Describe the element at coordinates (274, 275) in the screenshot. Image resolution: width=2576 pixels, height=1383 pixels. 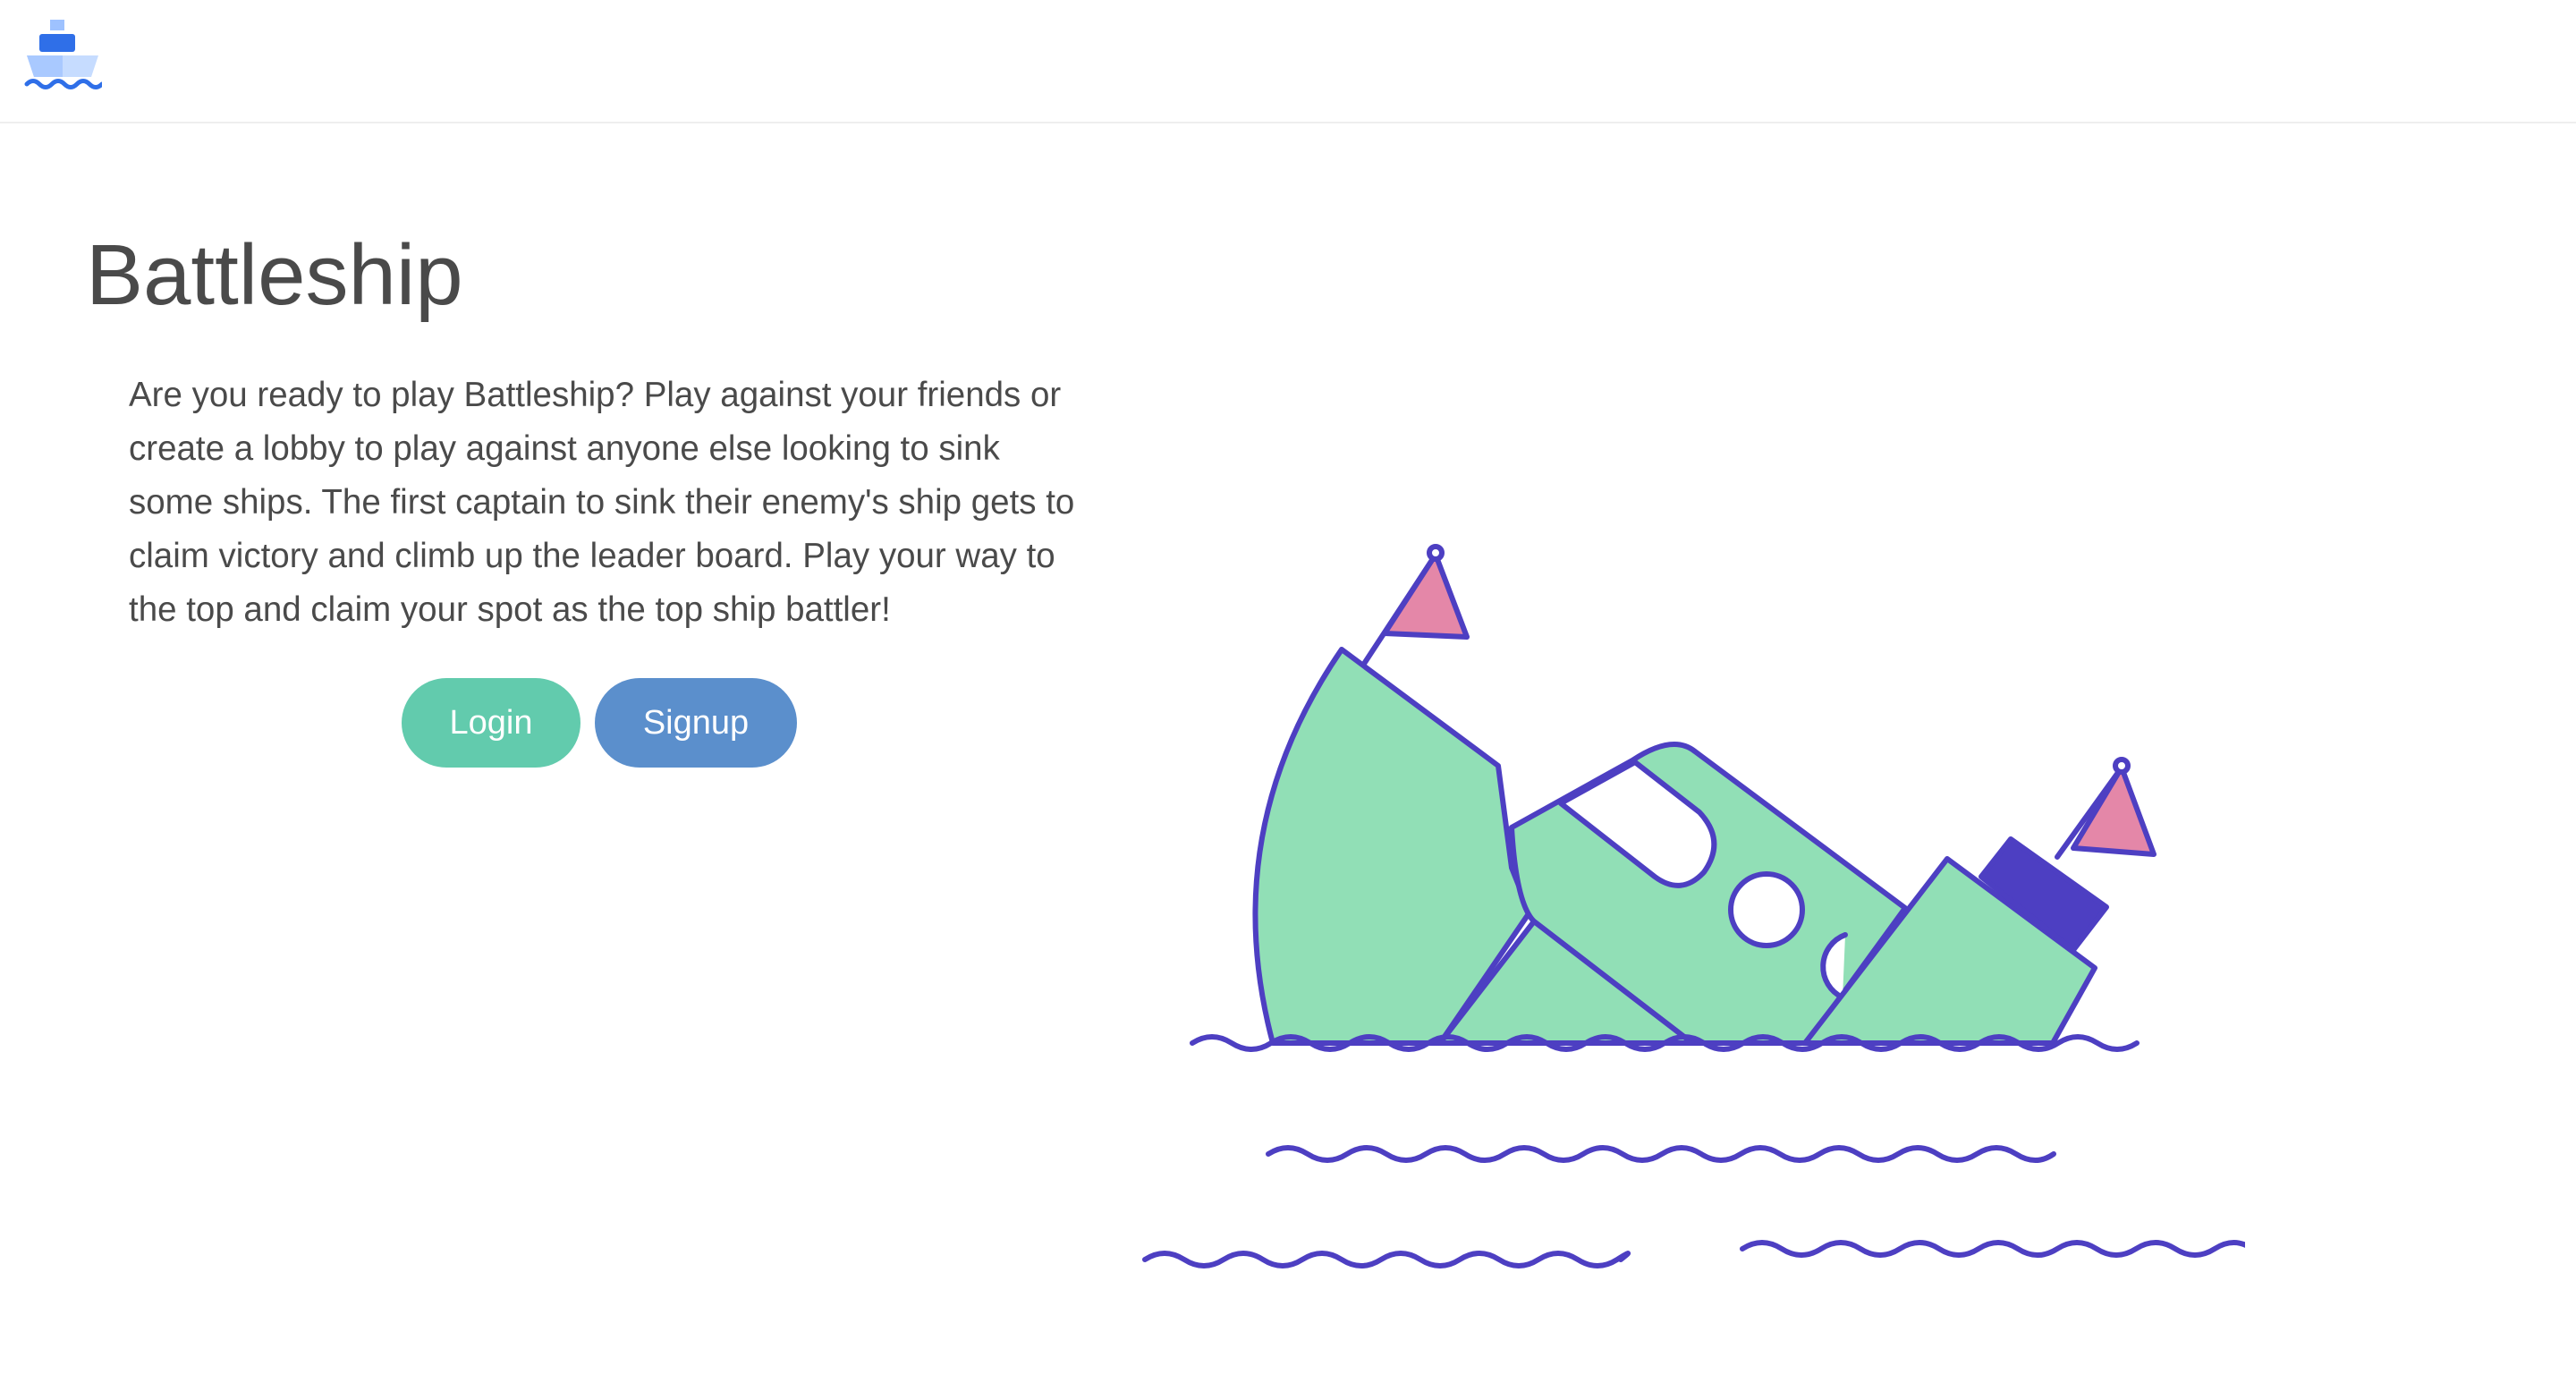
I see `page-title: Battleship` at that location.